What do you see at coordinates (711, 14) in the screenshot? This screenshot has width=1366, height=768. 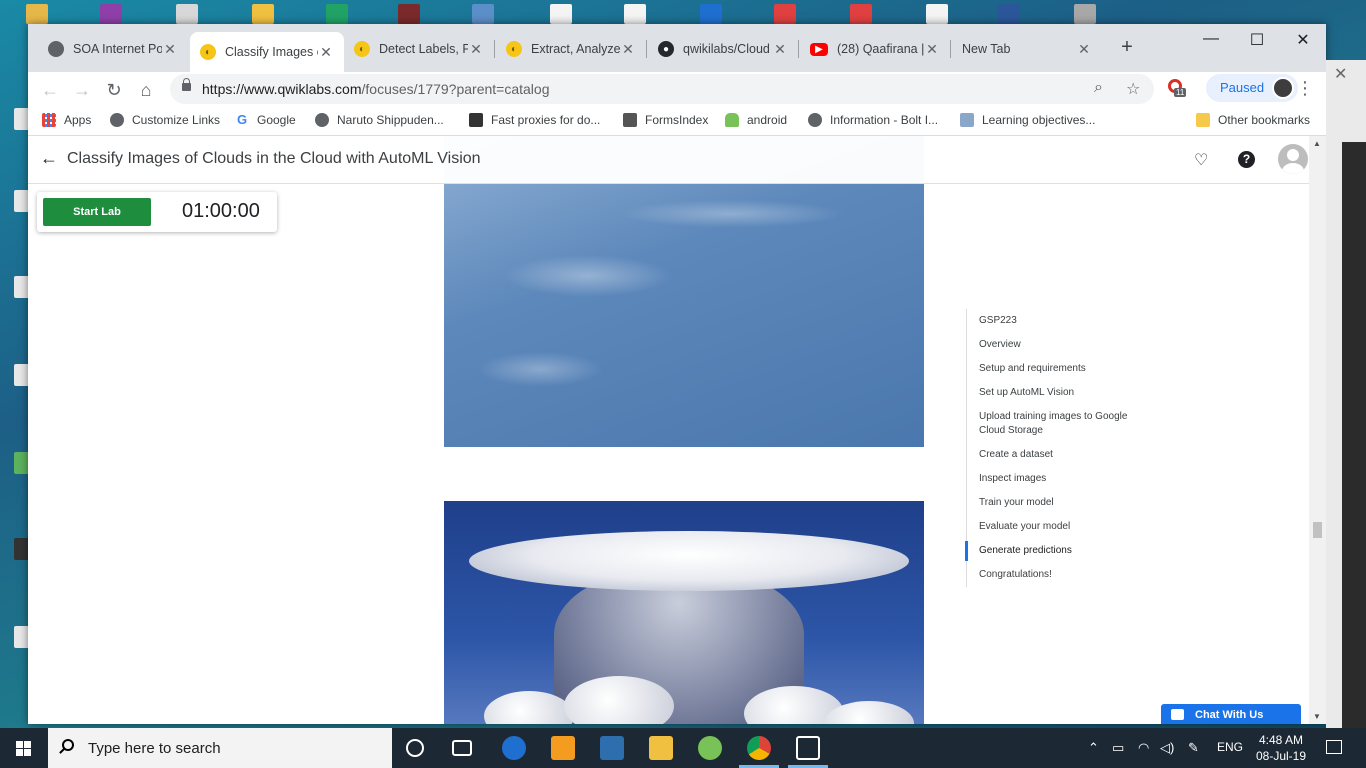 I see `desktop-edge-icon` at bounding box center [711, 14].